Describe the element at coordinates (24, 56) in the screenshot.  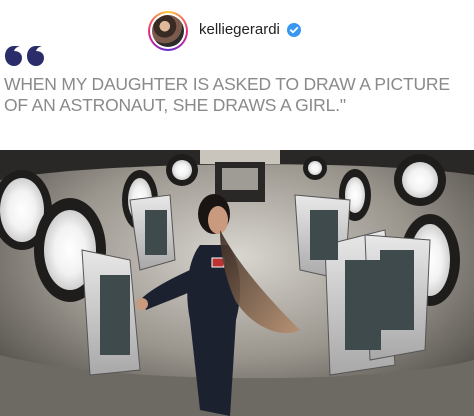
I see `quote-mark-icon` at that location.